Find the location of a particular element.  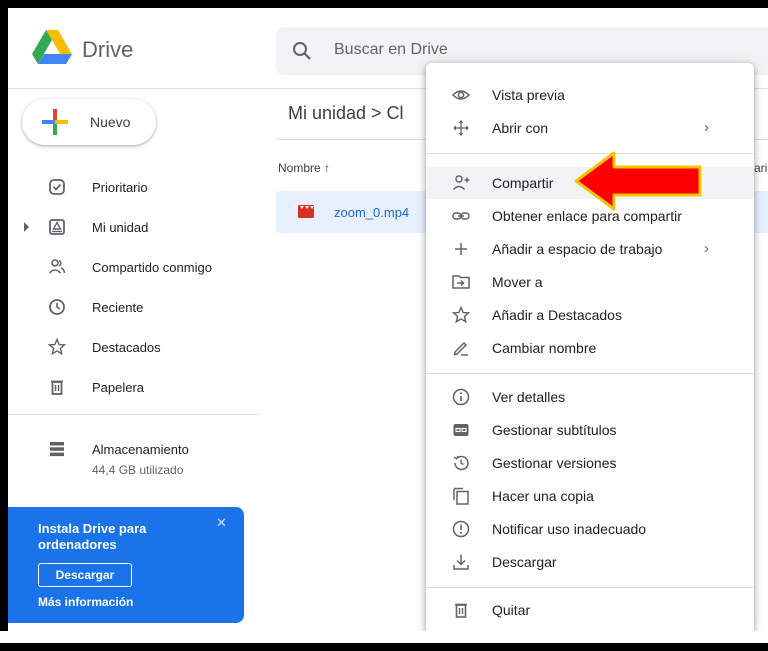

people-icon is located at coordinates (57, 266).